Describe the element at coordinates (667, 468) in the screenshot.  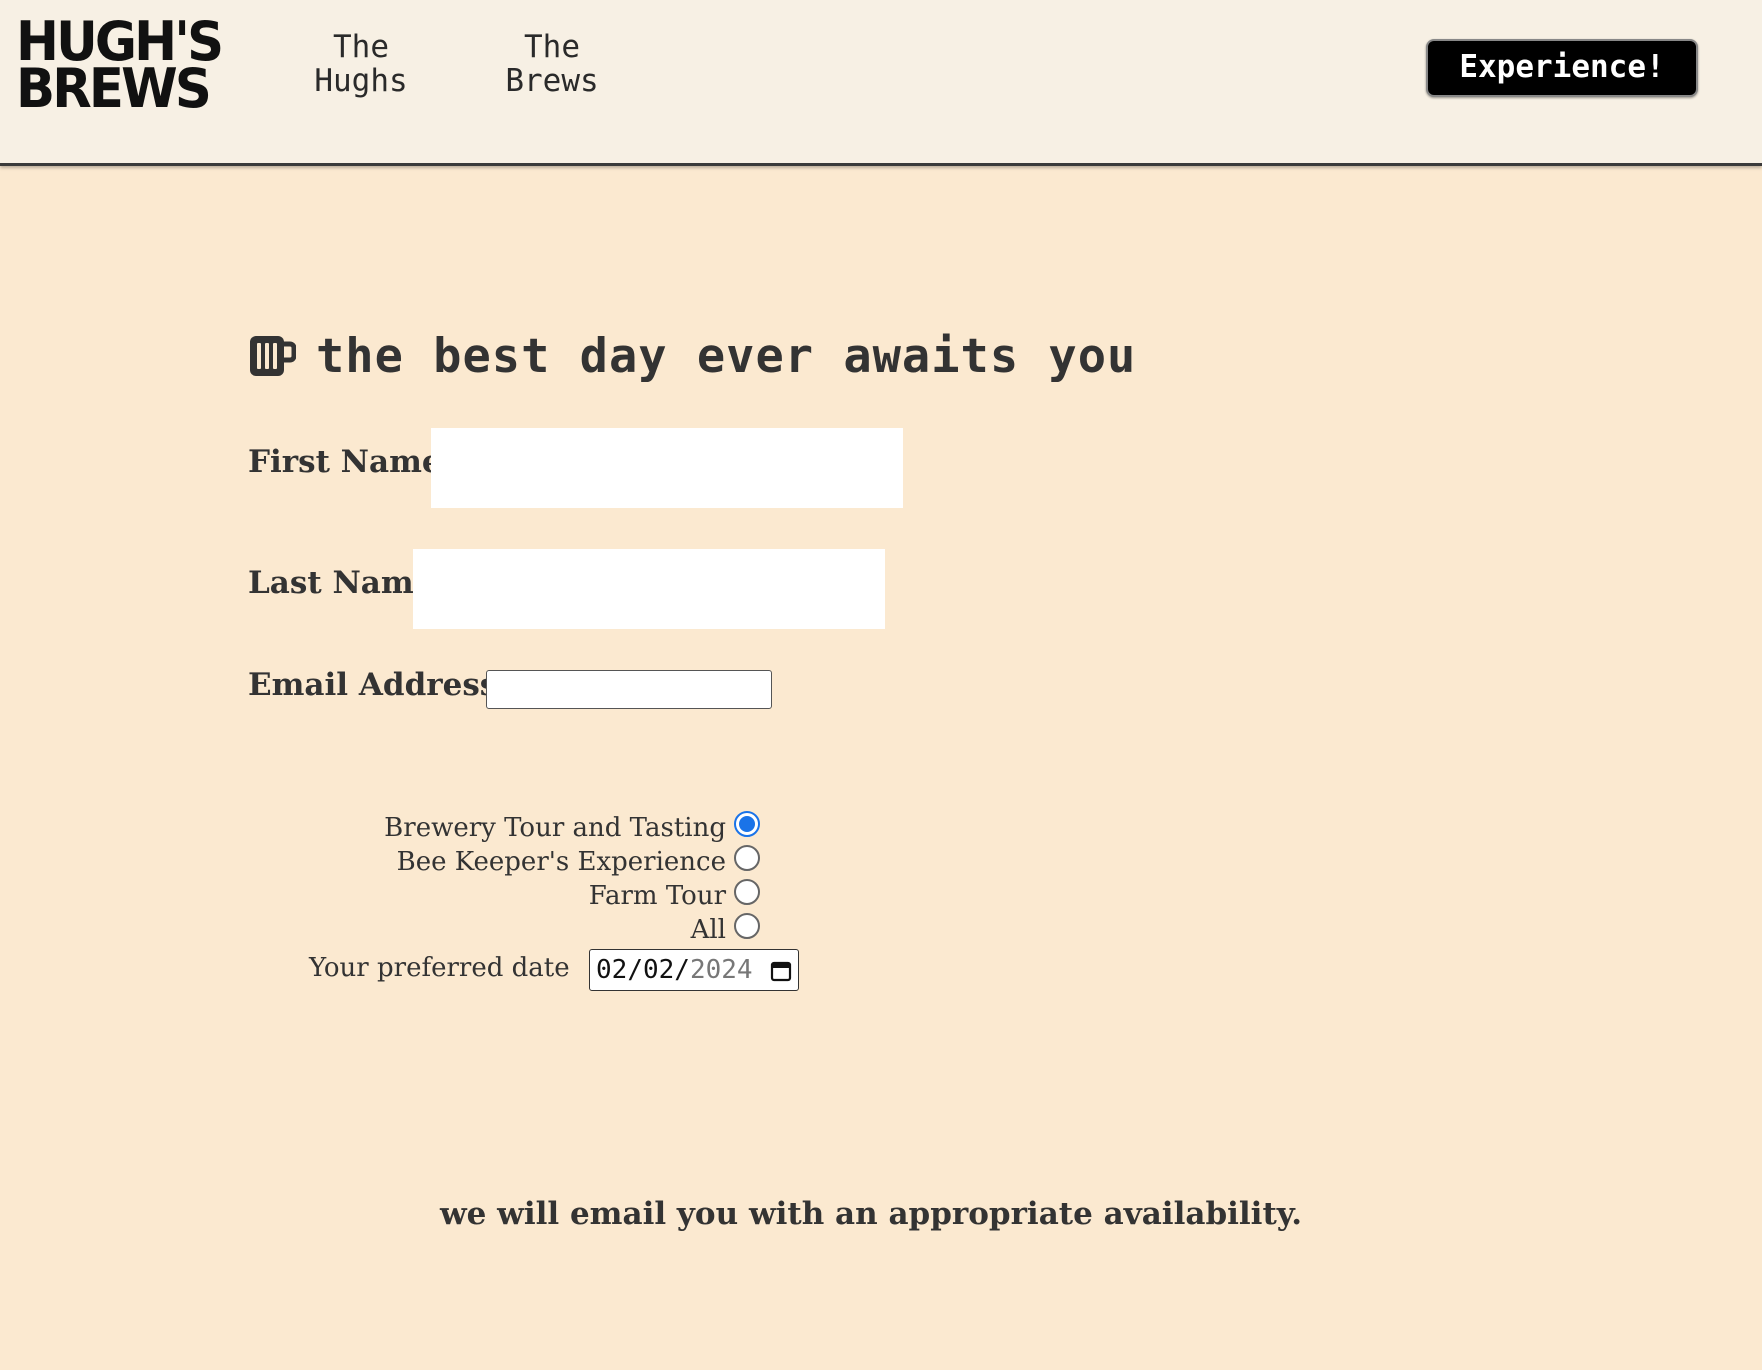
I see `first-name-field` at that location.